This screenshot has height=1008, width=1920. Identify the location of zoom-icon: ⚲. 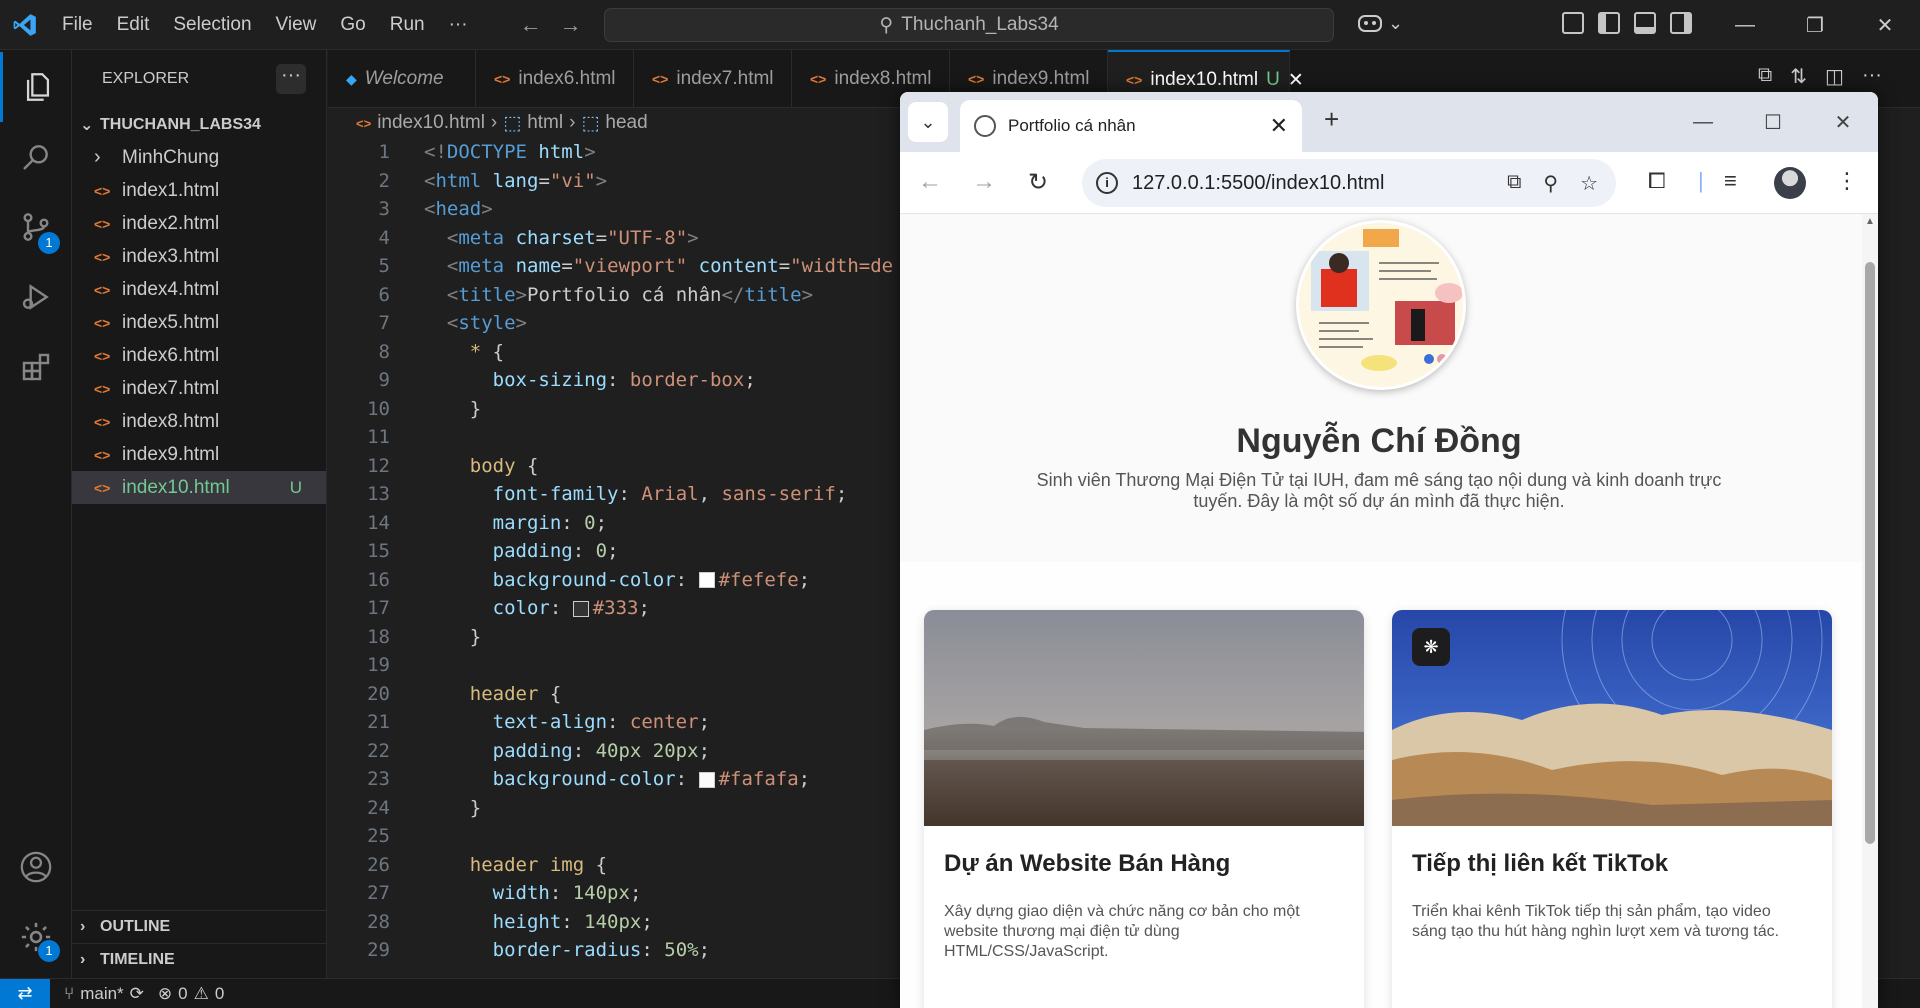
(1550, 183).